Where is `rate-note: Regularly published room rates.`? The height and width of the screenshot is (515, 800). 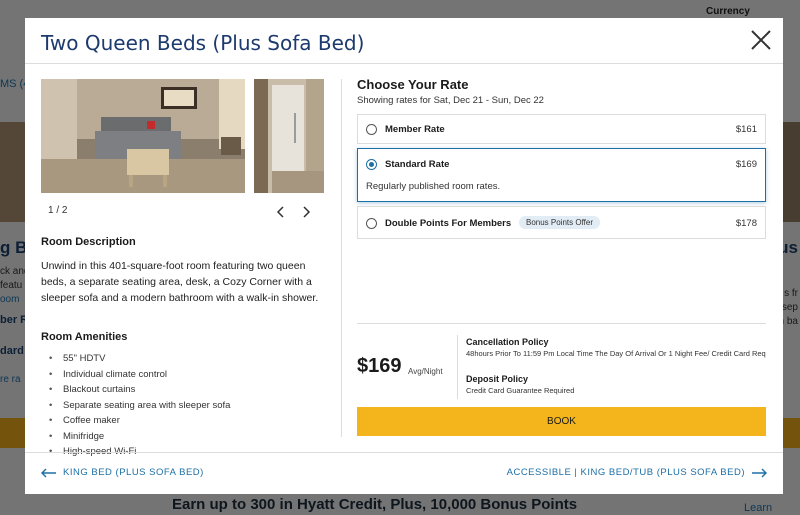 rate-note: Regularly published room rates. is located at coordinates (433, 186).